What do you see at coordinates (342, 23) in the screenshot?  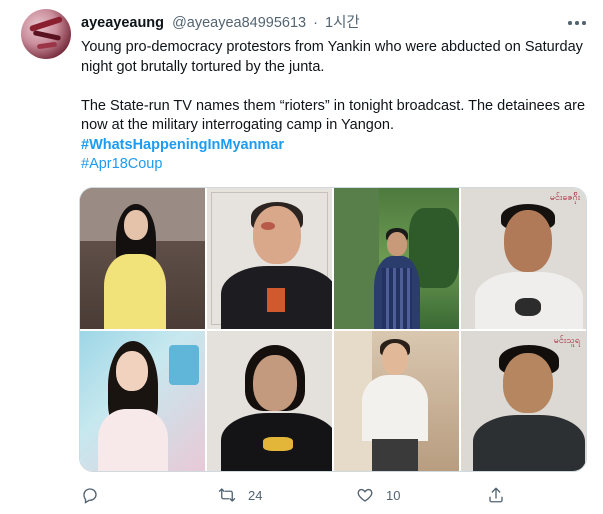 I see `timestamp: 1시간` at bounding box center [342, 23].